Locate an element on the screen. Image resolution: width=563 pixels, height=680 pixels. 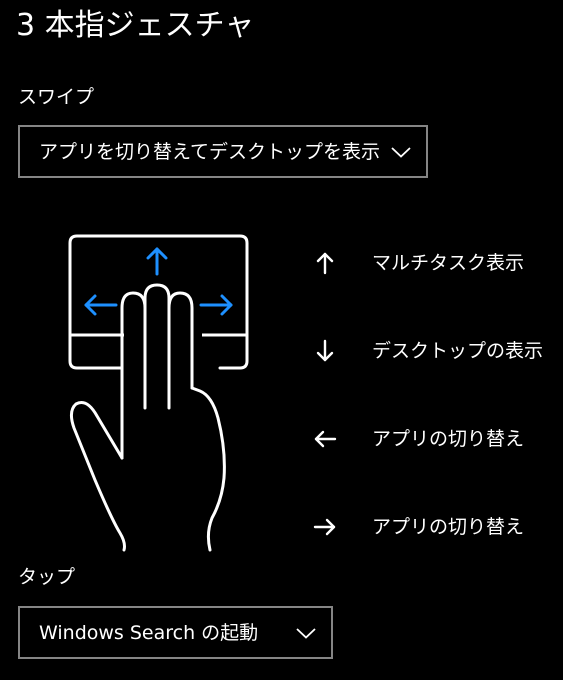
gesture-down-row: デスクトップの表示 is located at coordinates (427, 351).